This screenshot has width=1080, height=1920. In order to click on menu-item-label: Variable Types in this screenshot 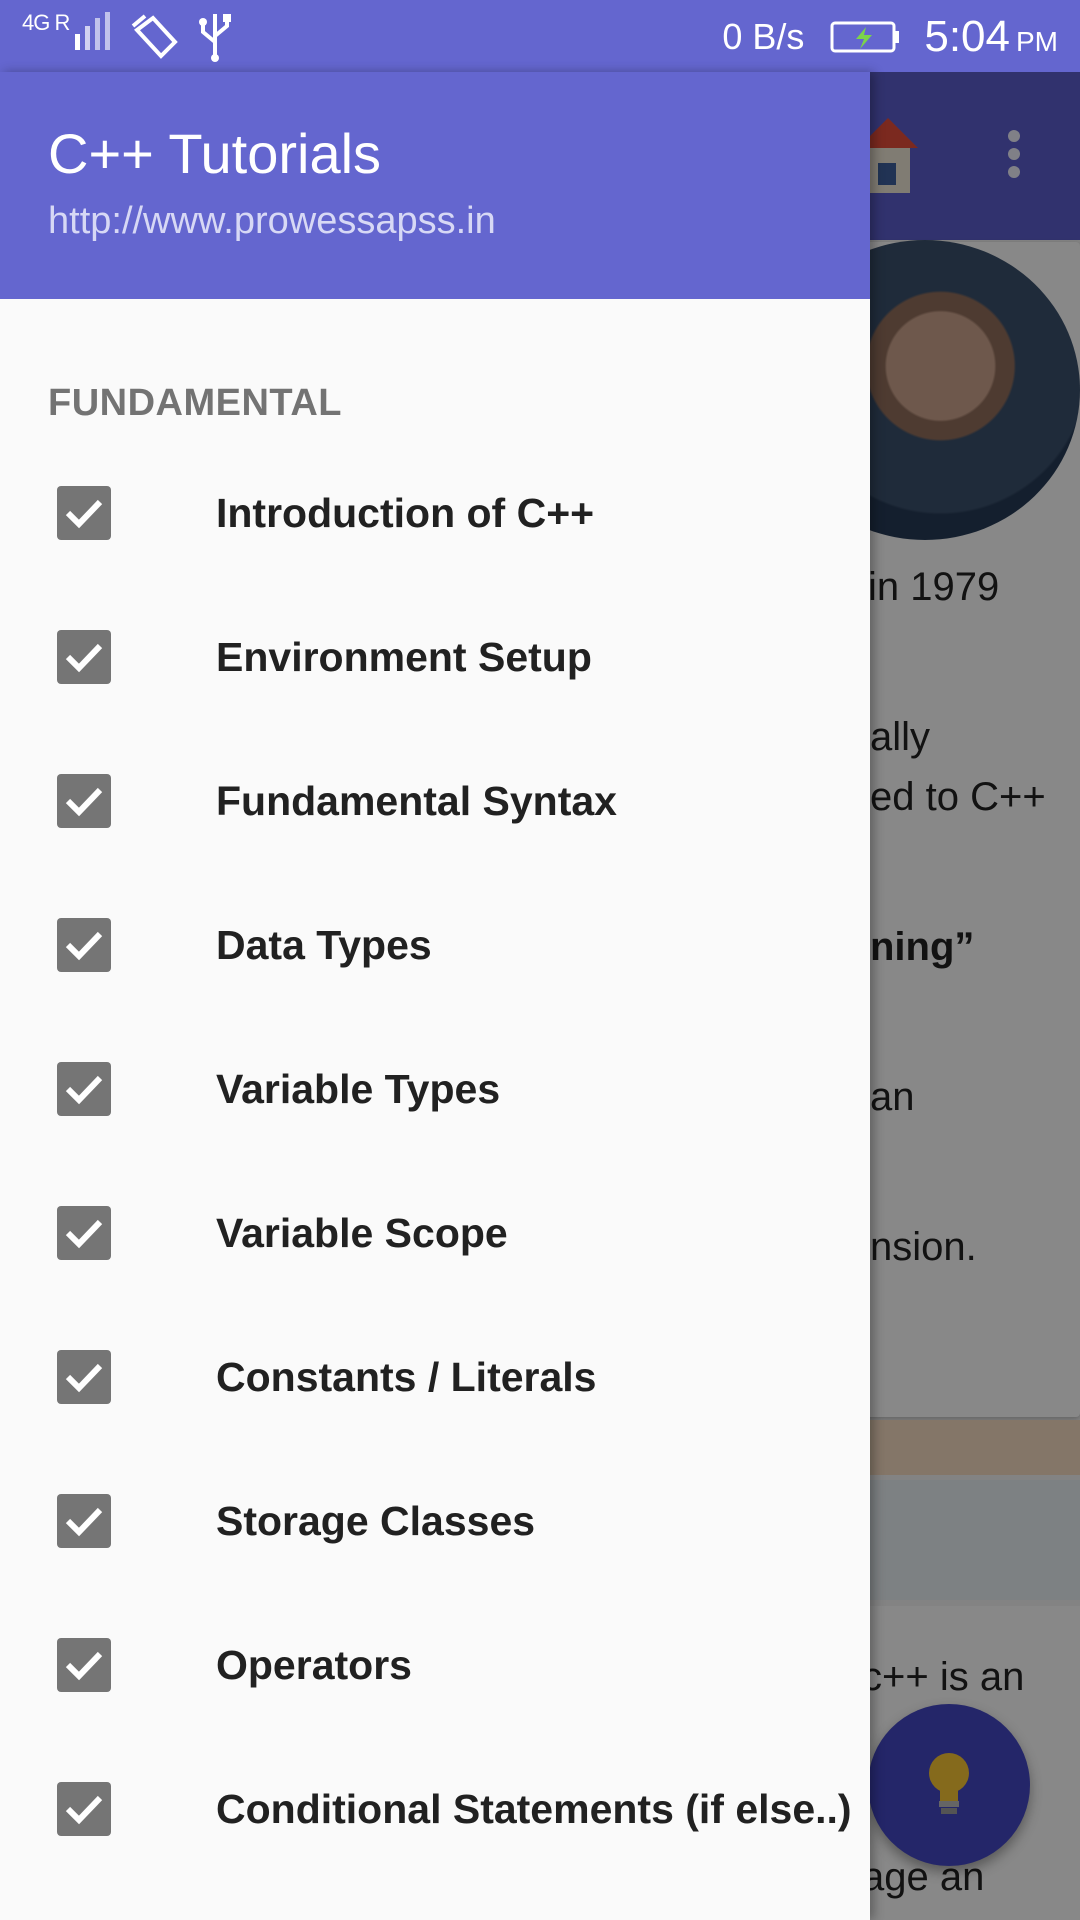, I will do `click(358, 1088)`.